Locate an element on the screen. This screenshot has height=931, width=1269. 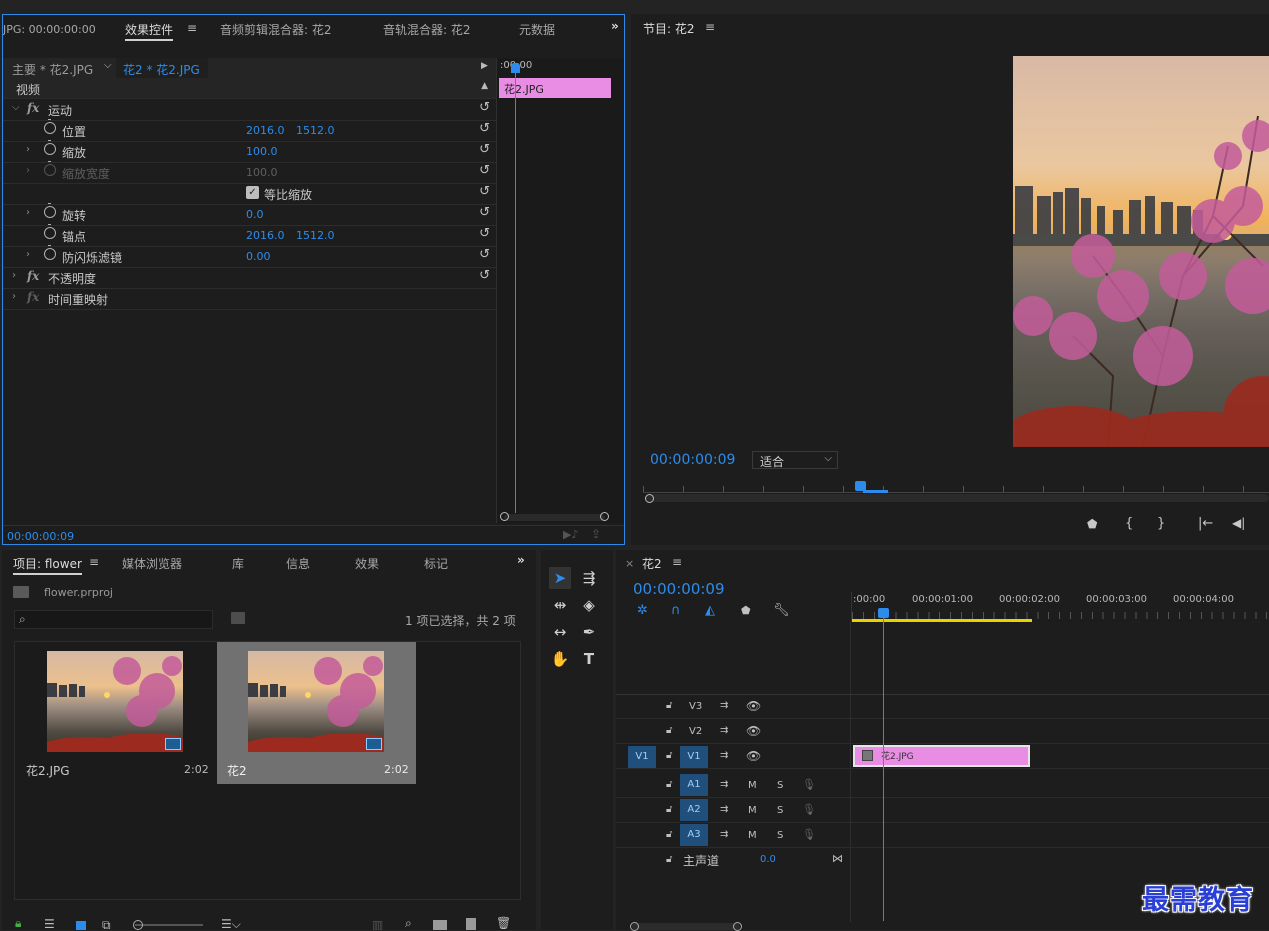
tab-effects: 效果 is located at coordinates (367, 563).